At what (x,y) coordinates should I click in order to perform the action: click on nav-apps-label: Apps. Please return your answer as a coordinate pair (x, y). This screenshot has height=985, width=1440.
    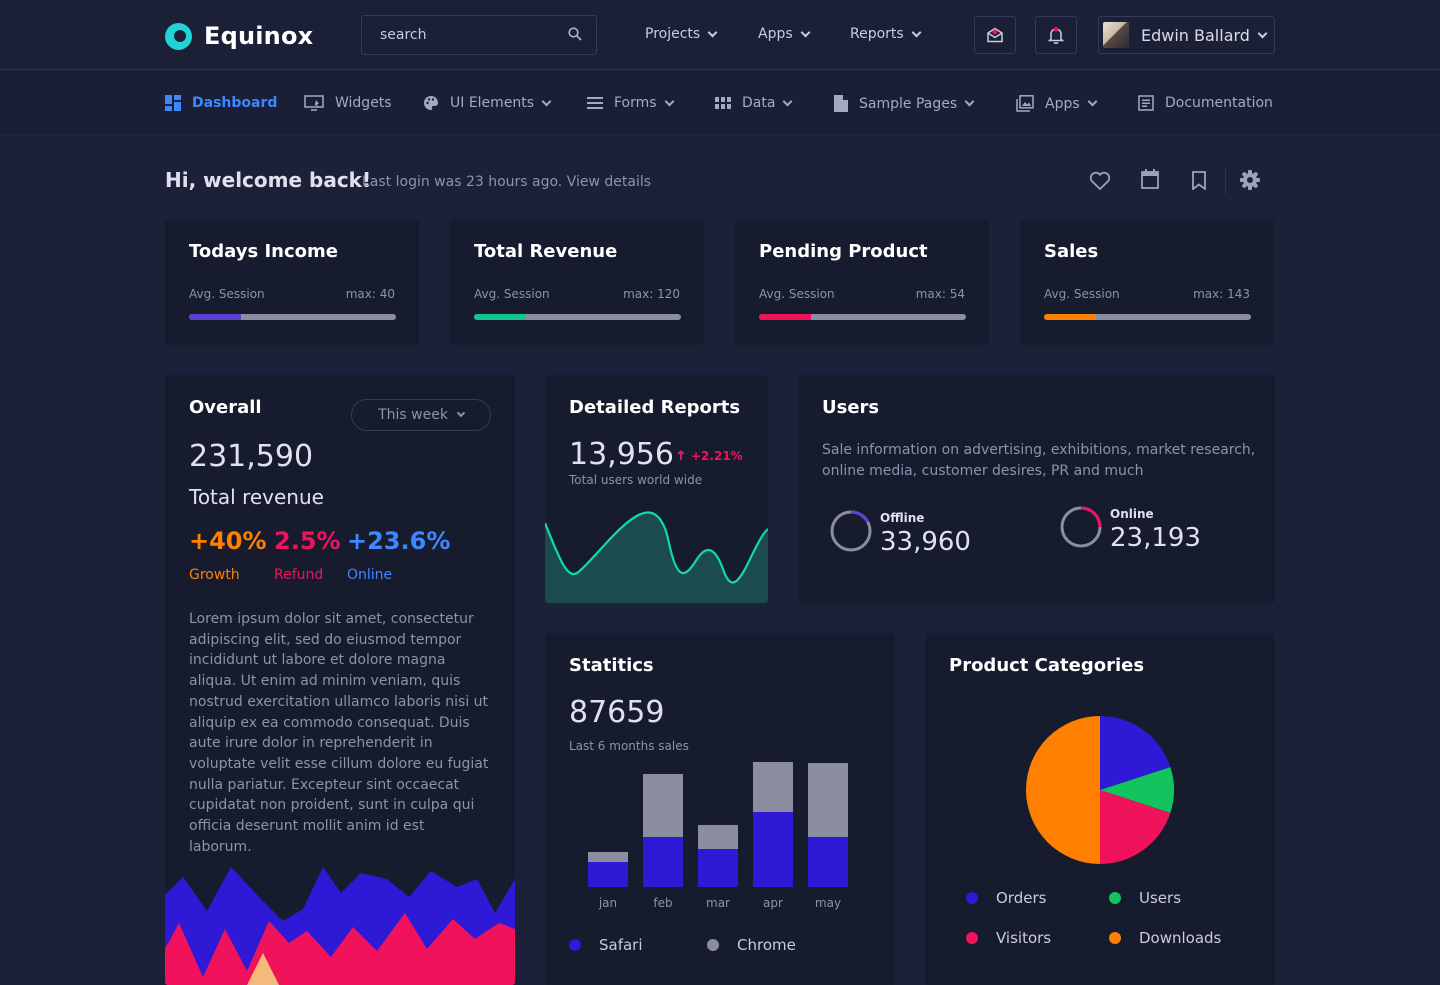
    Looking at the image, I should click on (775, 34).